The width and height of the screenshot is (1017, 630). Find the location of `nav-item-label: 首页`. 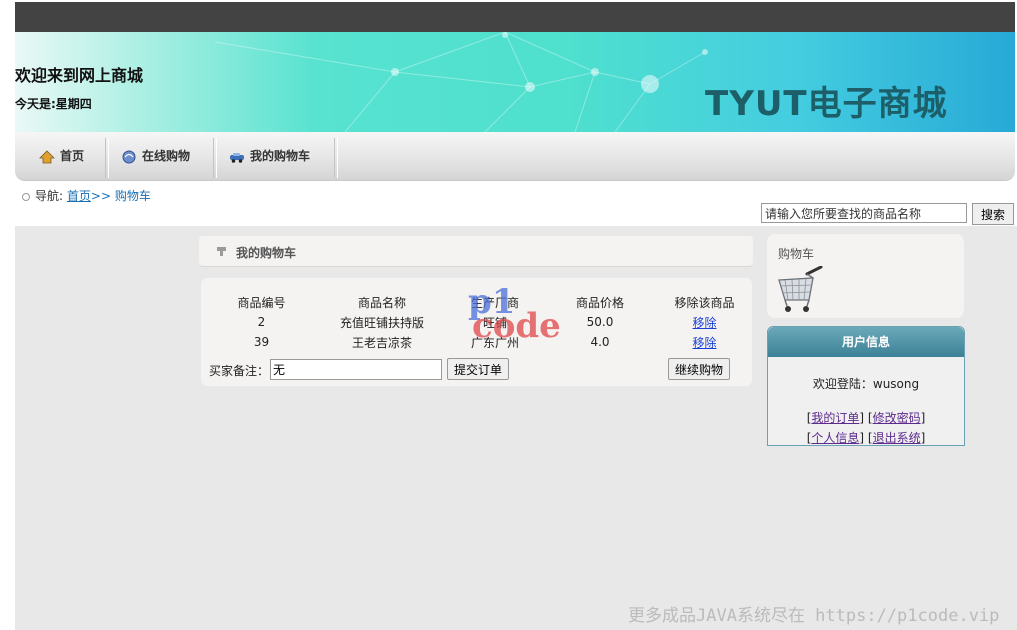

nav-item-label: 首页 is located at coordinates (72, 156).